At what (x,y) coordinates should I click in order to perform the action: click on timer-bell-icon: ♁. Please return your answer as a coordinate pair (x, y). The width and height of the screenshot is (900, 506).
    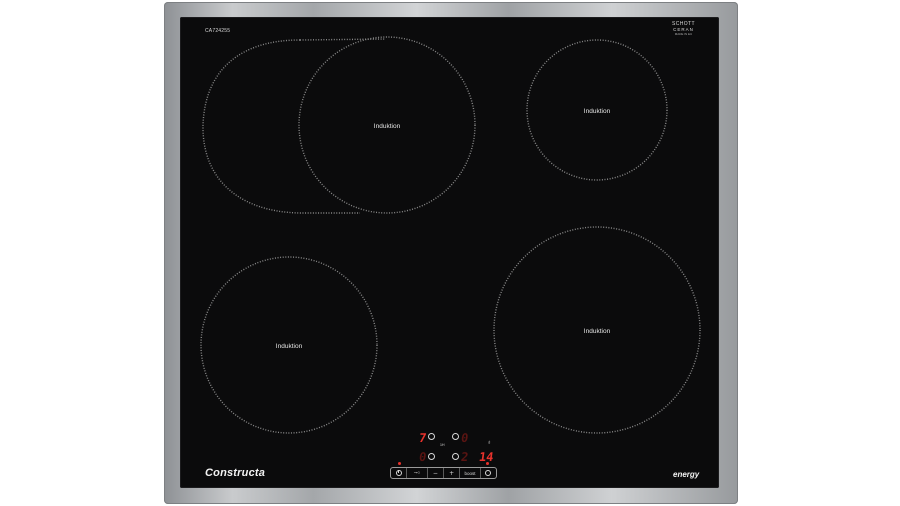
    Looking at the image, I should click on (489, 443).